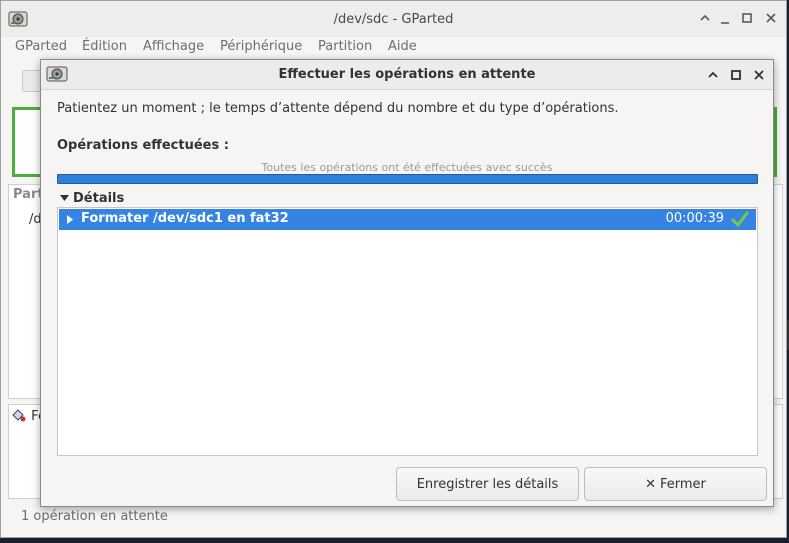 The height and width of the screenshot is (543, 789). I want to click on details-label: Détails, so click(99, 198).